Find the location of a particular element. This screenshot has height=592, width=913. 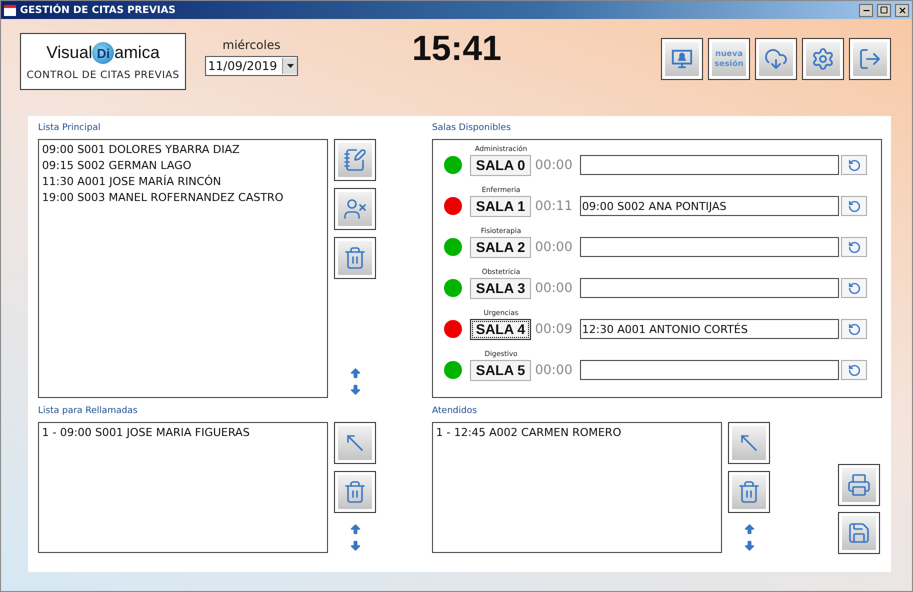

date-dropdown: 11/09/2019 is located at coordinates (251, 66).